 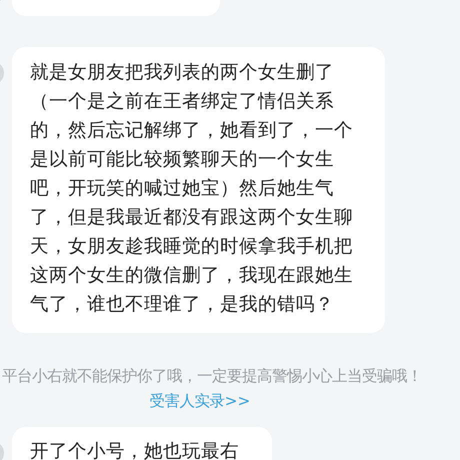 What do you see at coordinates (135, 450) in the screenshot?
I see `message-text: 开了个小号，她也玩最右` at bounding box center [135, 450].